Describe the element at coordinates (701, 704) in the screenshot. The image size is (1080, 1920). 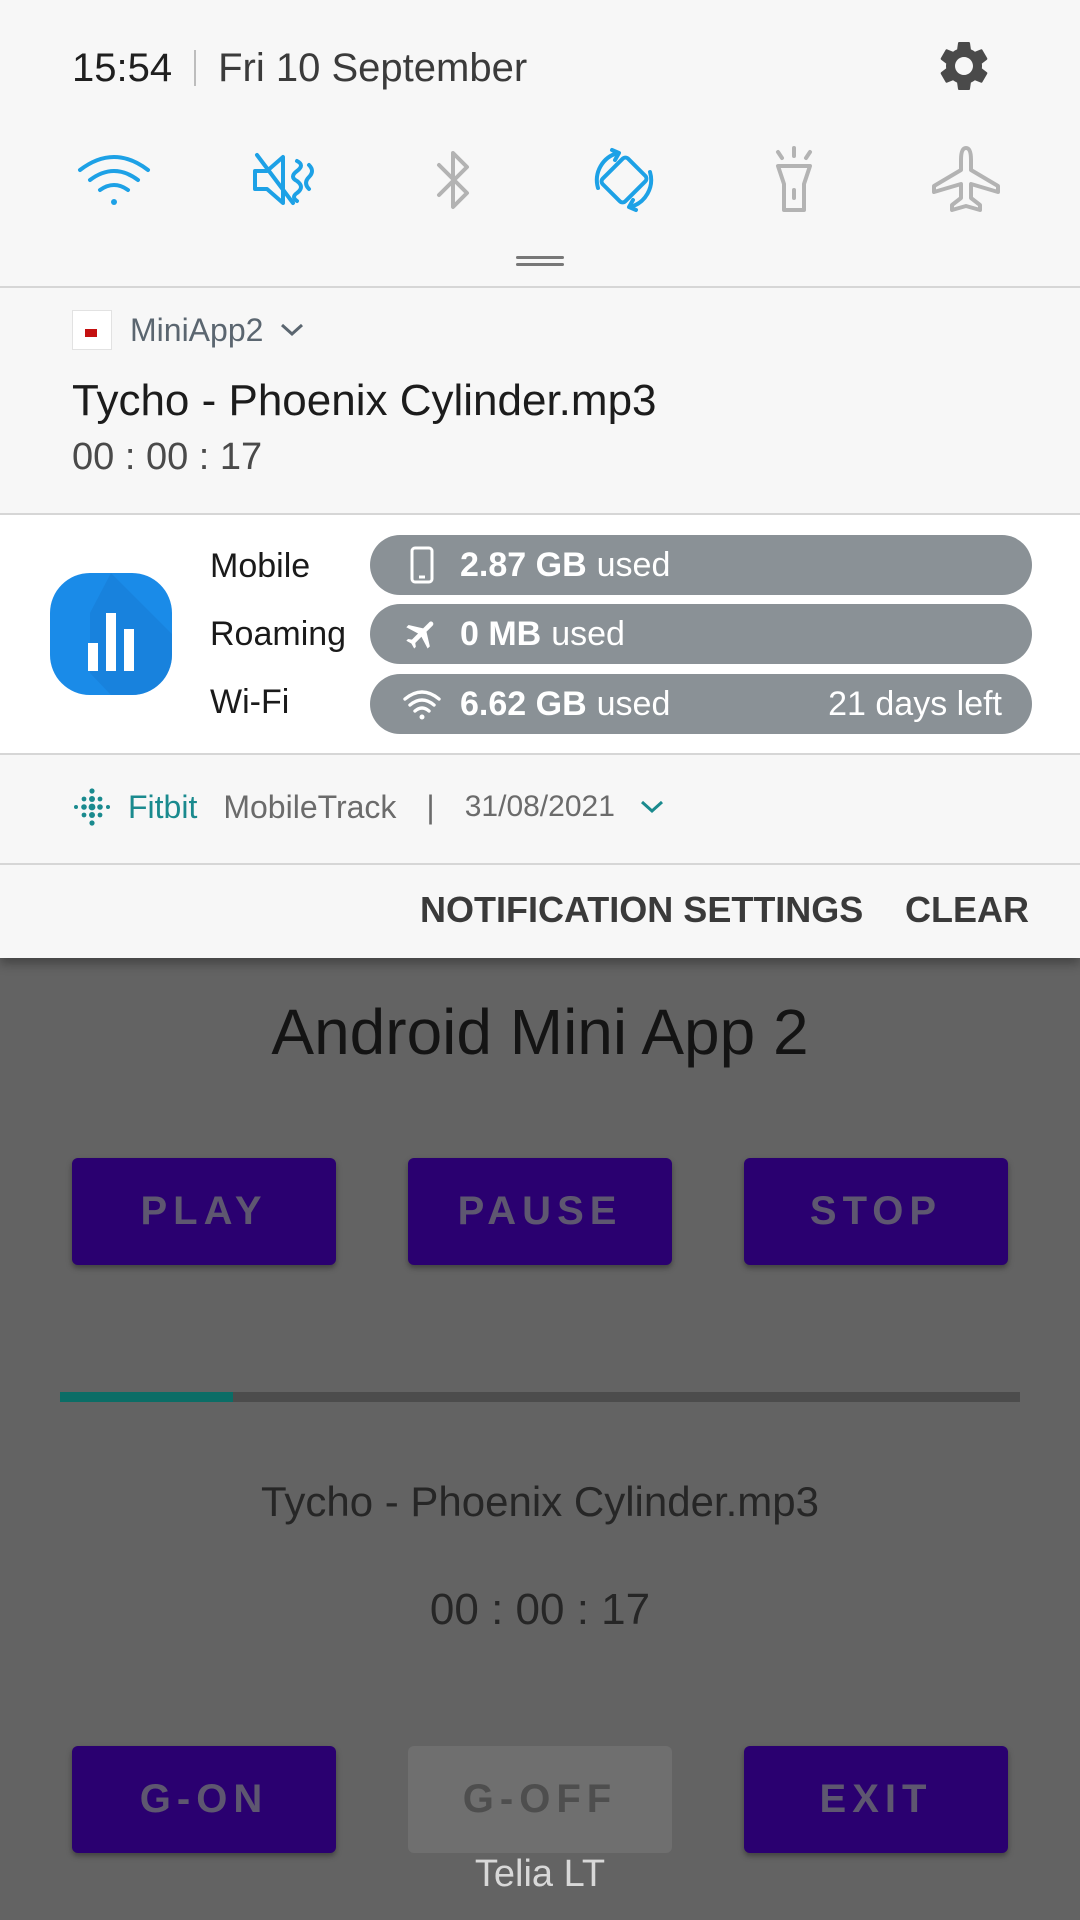
I see `wifi-usage-bar: 6.62 GB used 21 days left` at that location.